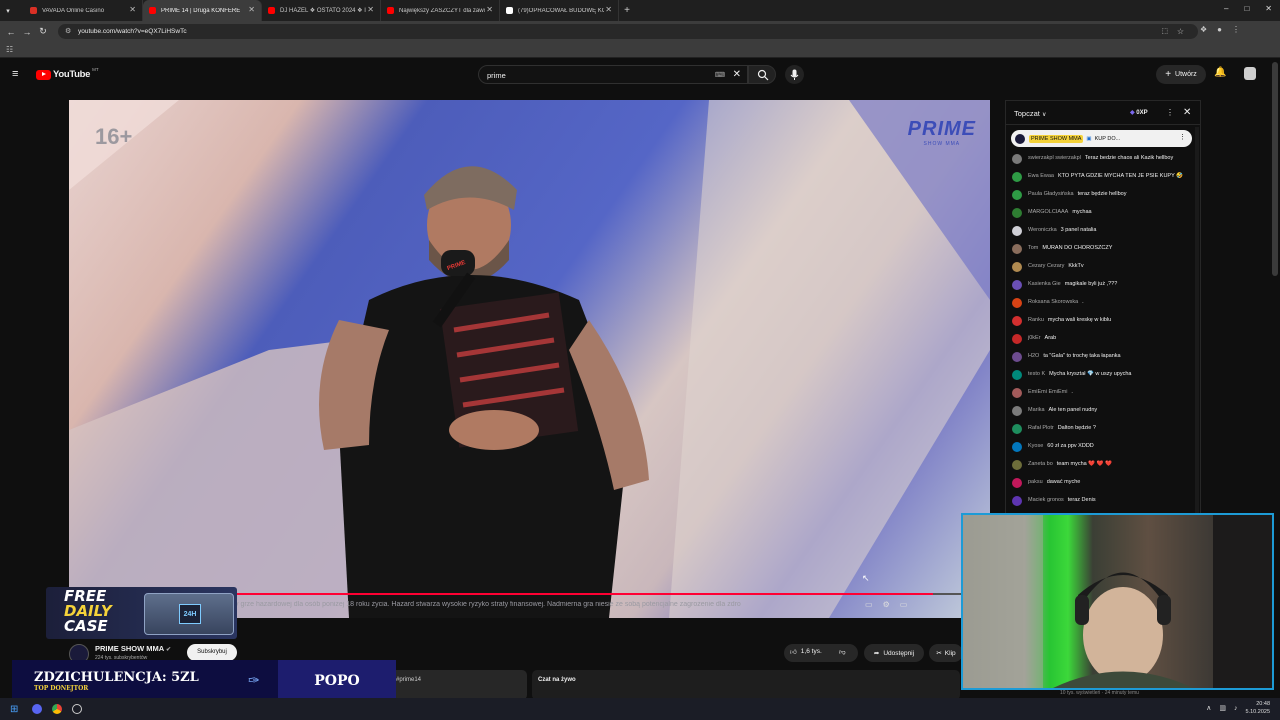  Describe the element at coordinates (1036, 410) in the screenshot. I see `chat-author: Marika` at that location.